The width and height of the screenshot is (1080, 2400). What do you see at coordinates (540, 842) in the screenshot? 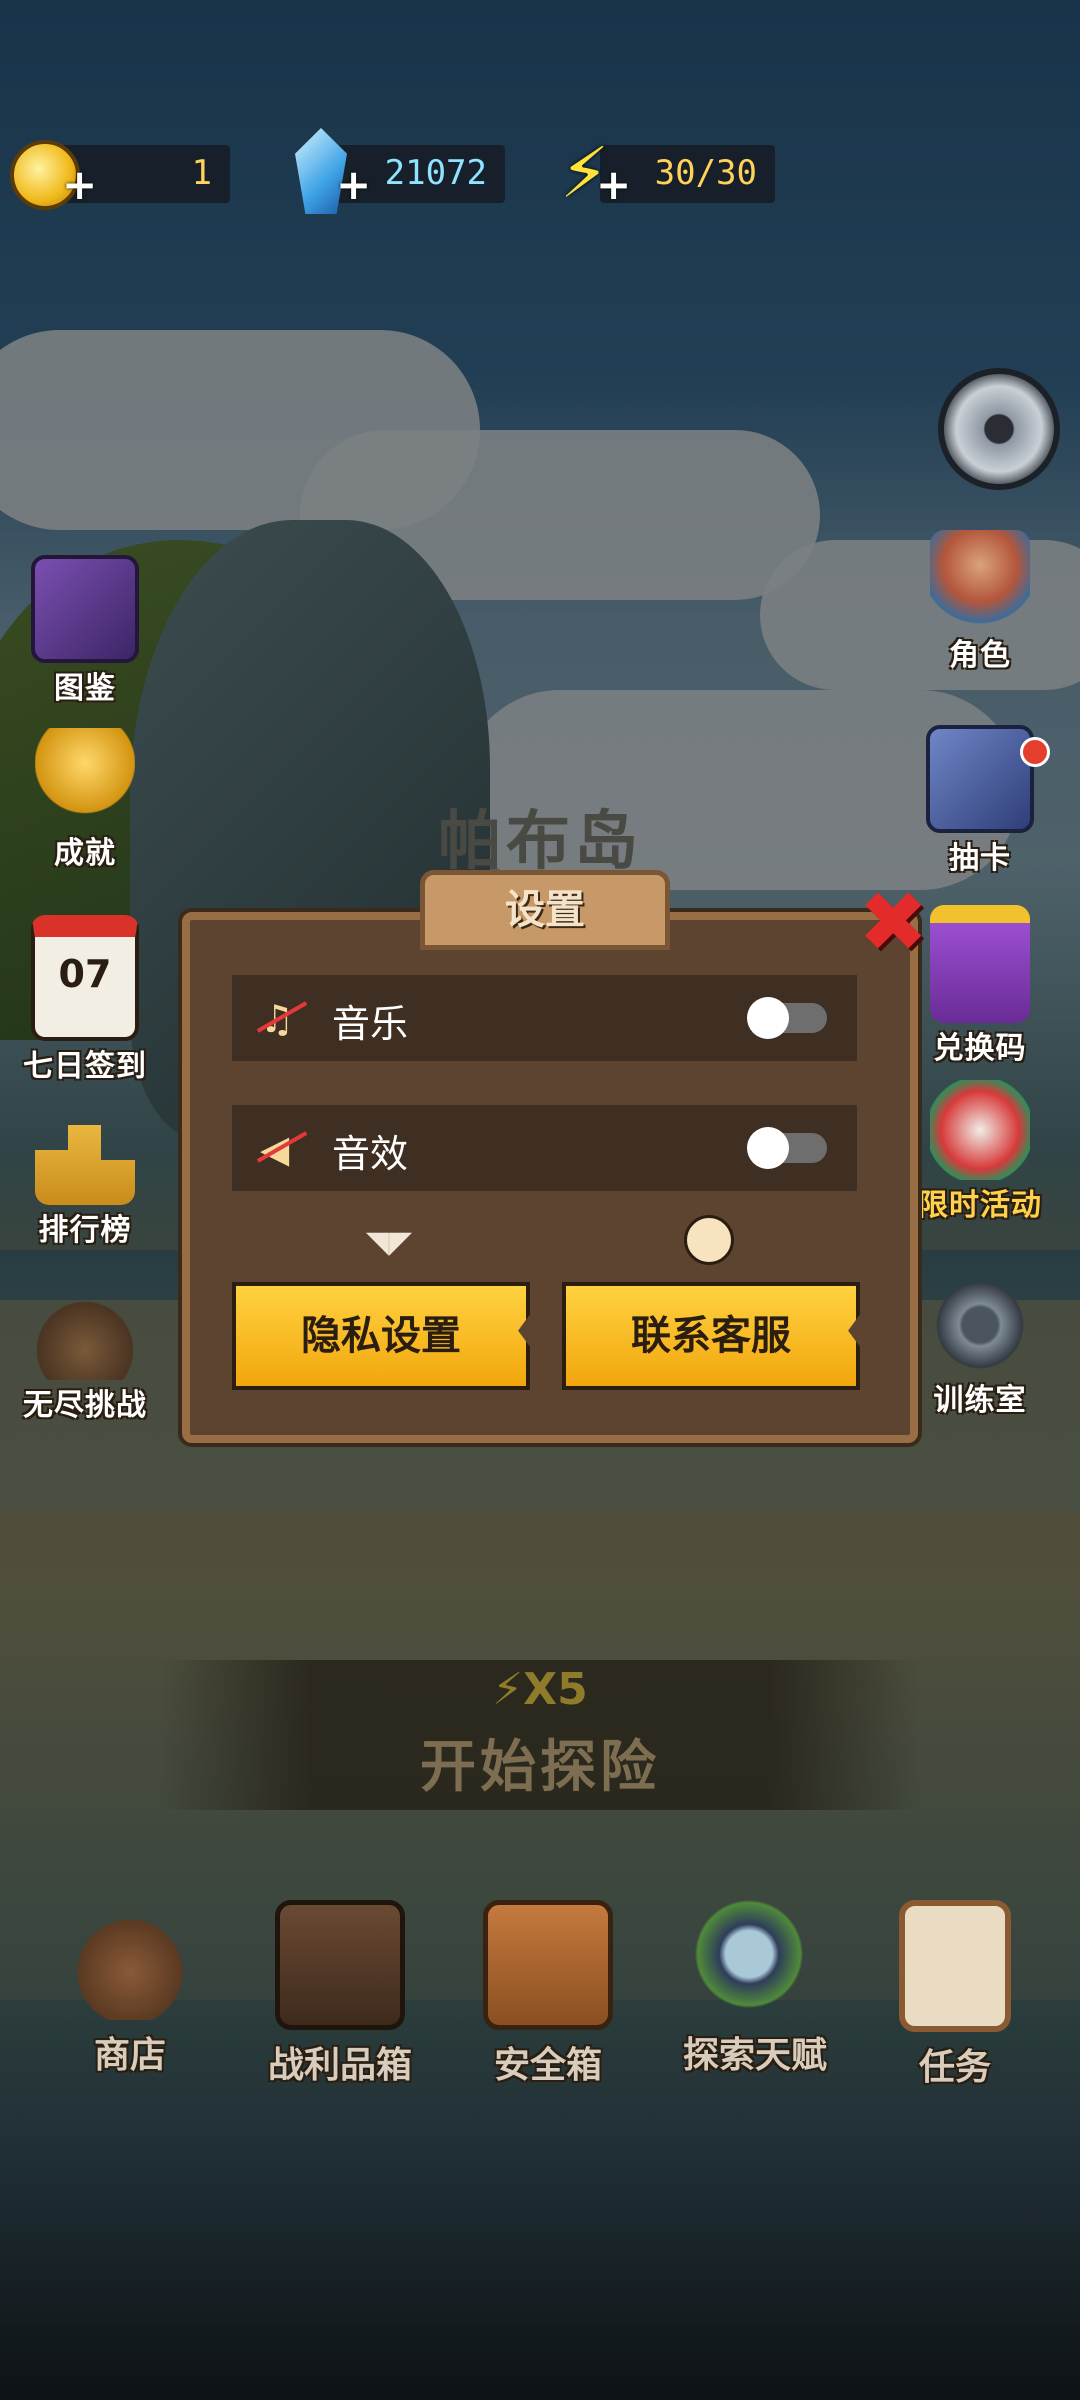
I see `island-title: 帕布岛` at bounding box center [540, 842].